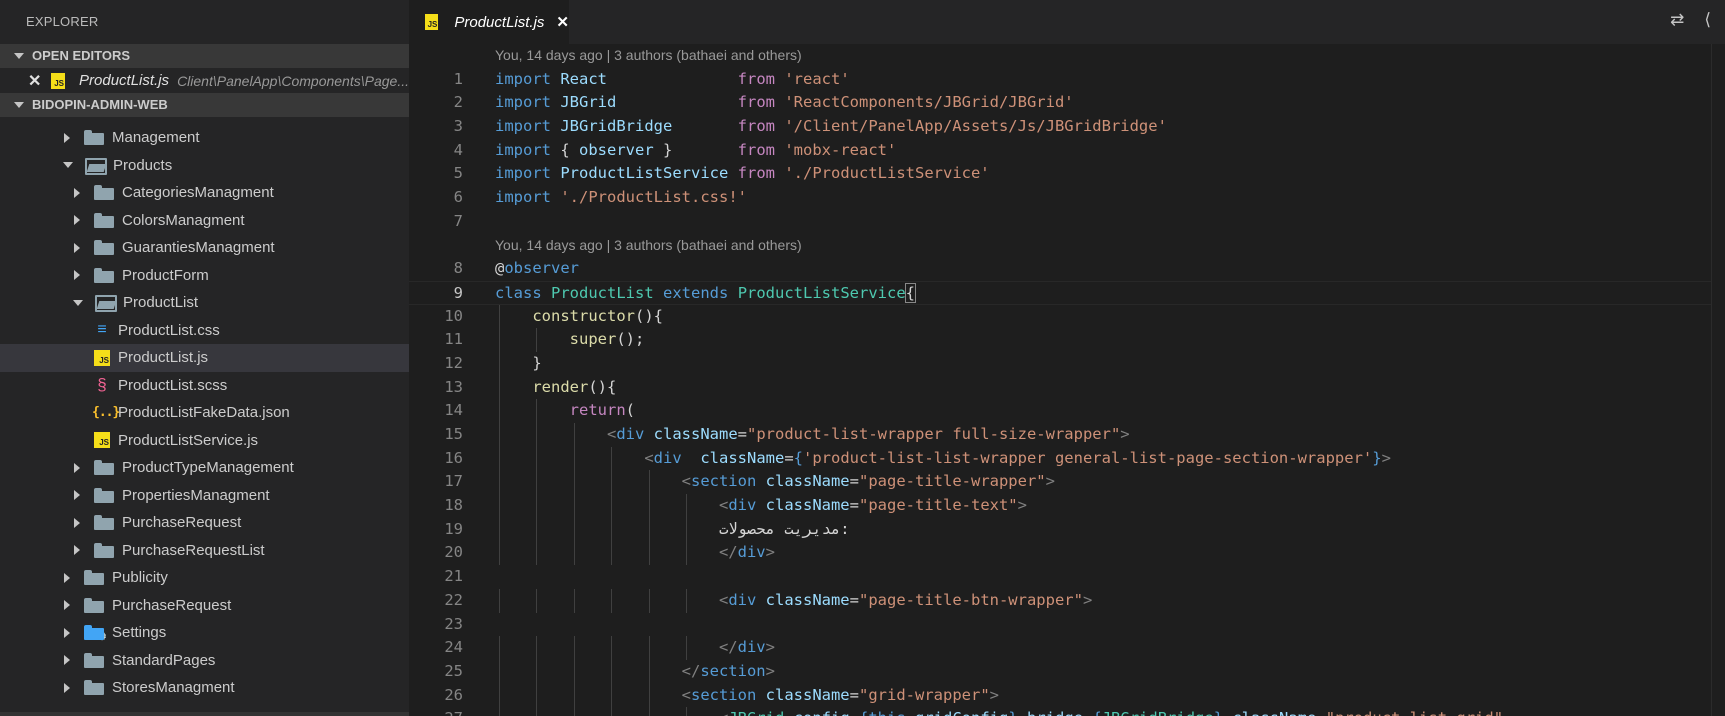 This screenshot has height=716, width=1725. What do you see at coordinates (453, 599) in the screenshot?
I see `line-number: 22` at bounding box center [453, 599].